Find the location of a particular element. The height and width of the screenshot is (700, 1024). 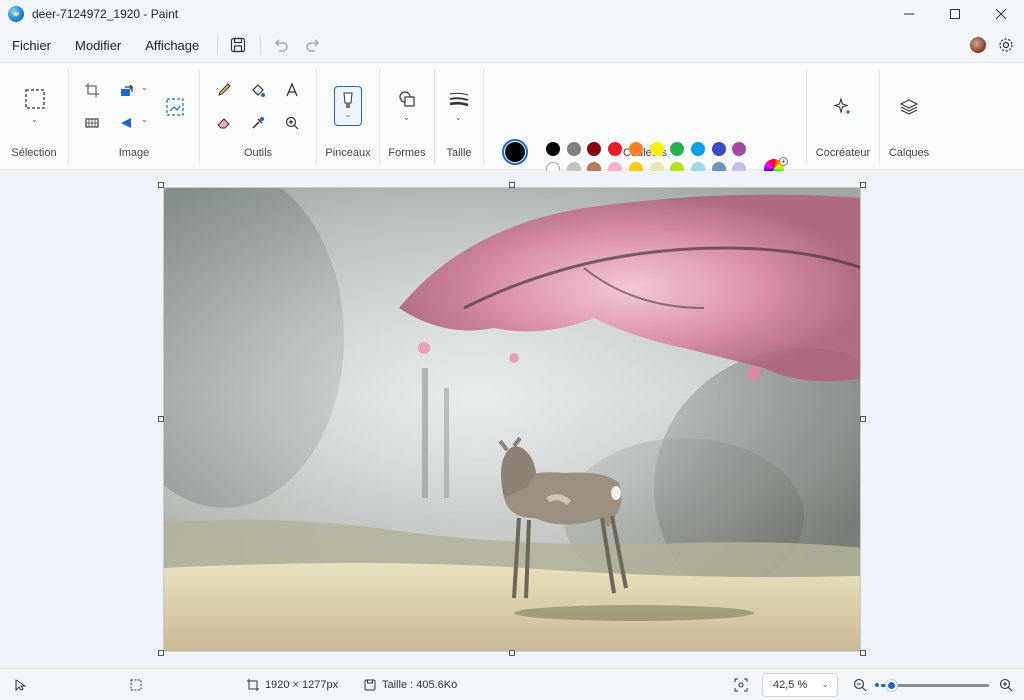

zoom-out-button is located at coordinates (860, 684).